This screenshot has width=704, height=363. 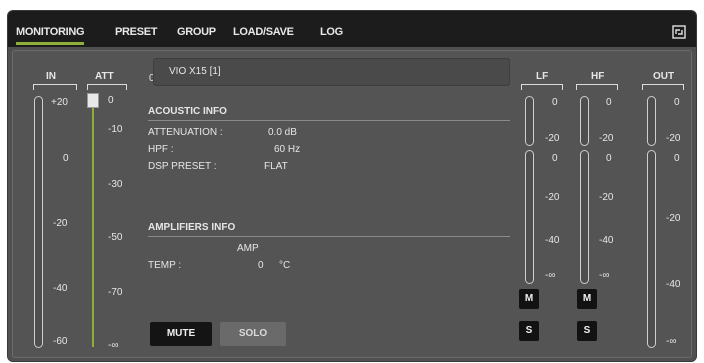 What do you see at coordinates (107, 87) in the screenshot?
I see `att-bracket` at bounding box center [107, 87].